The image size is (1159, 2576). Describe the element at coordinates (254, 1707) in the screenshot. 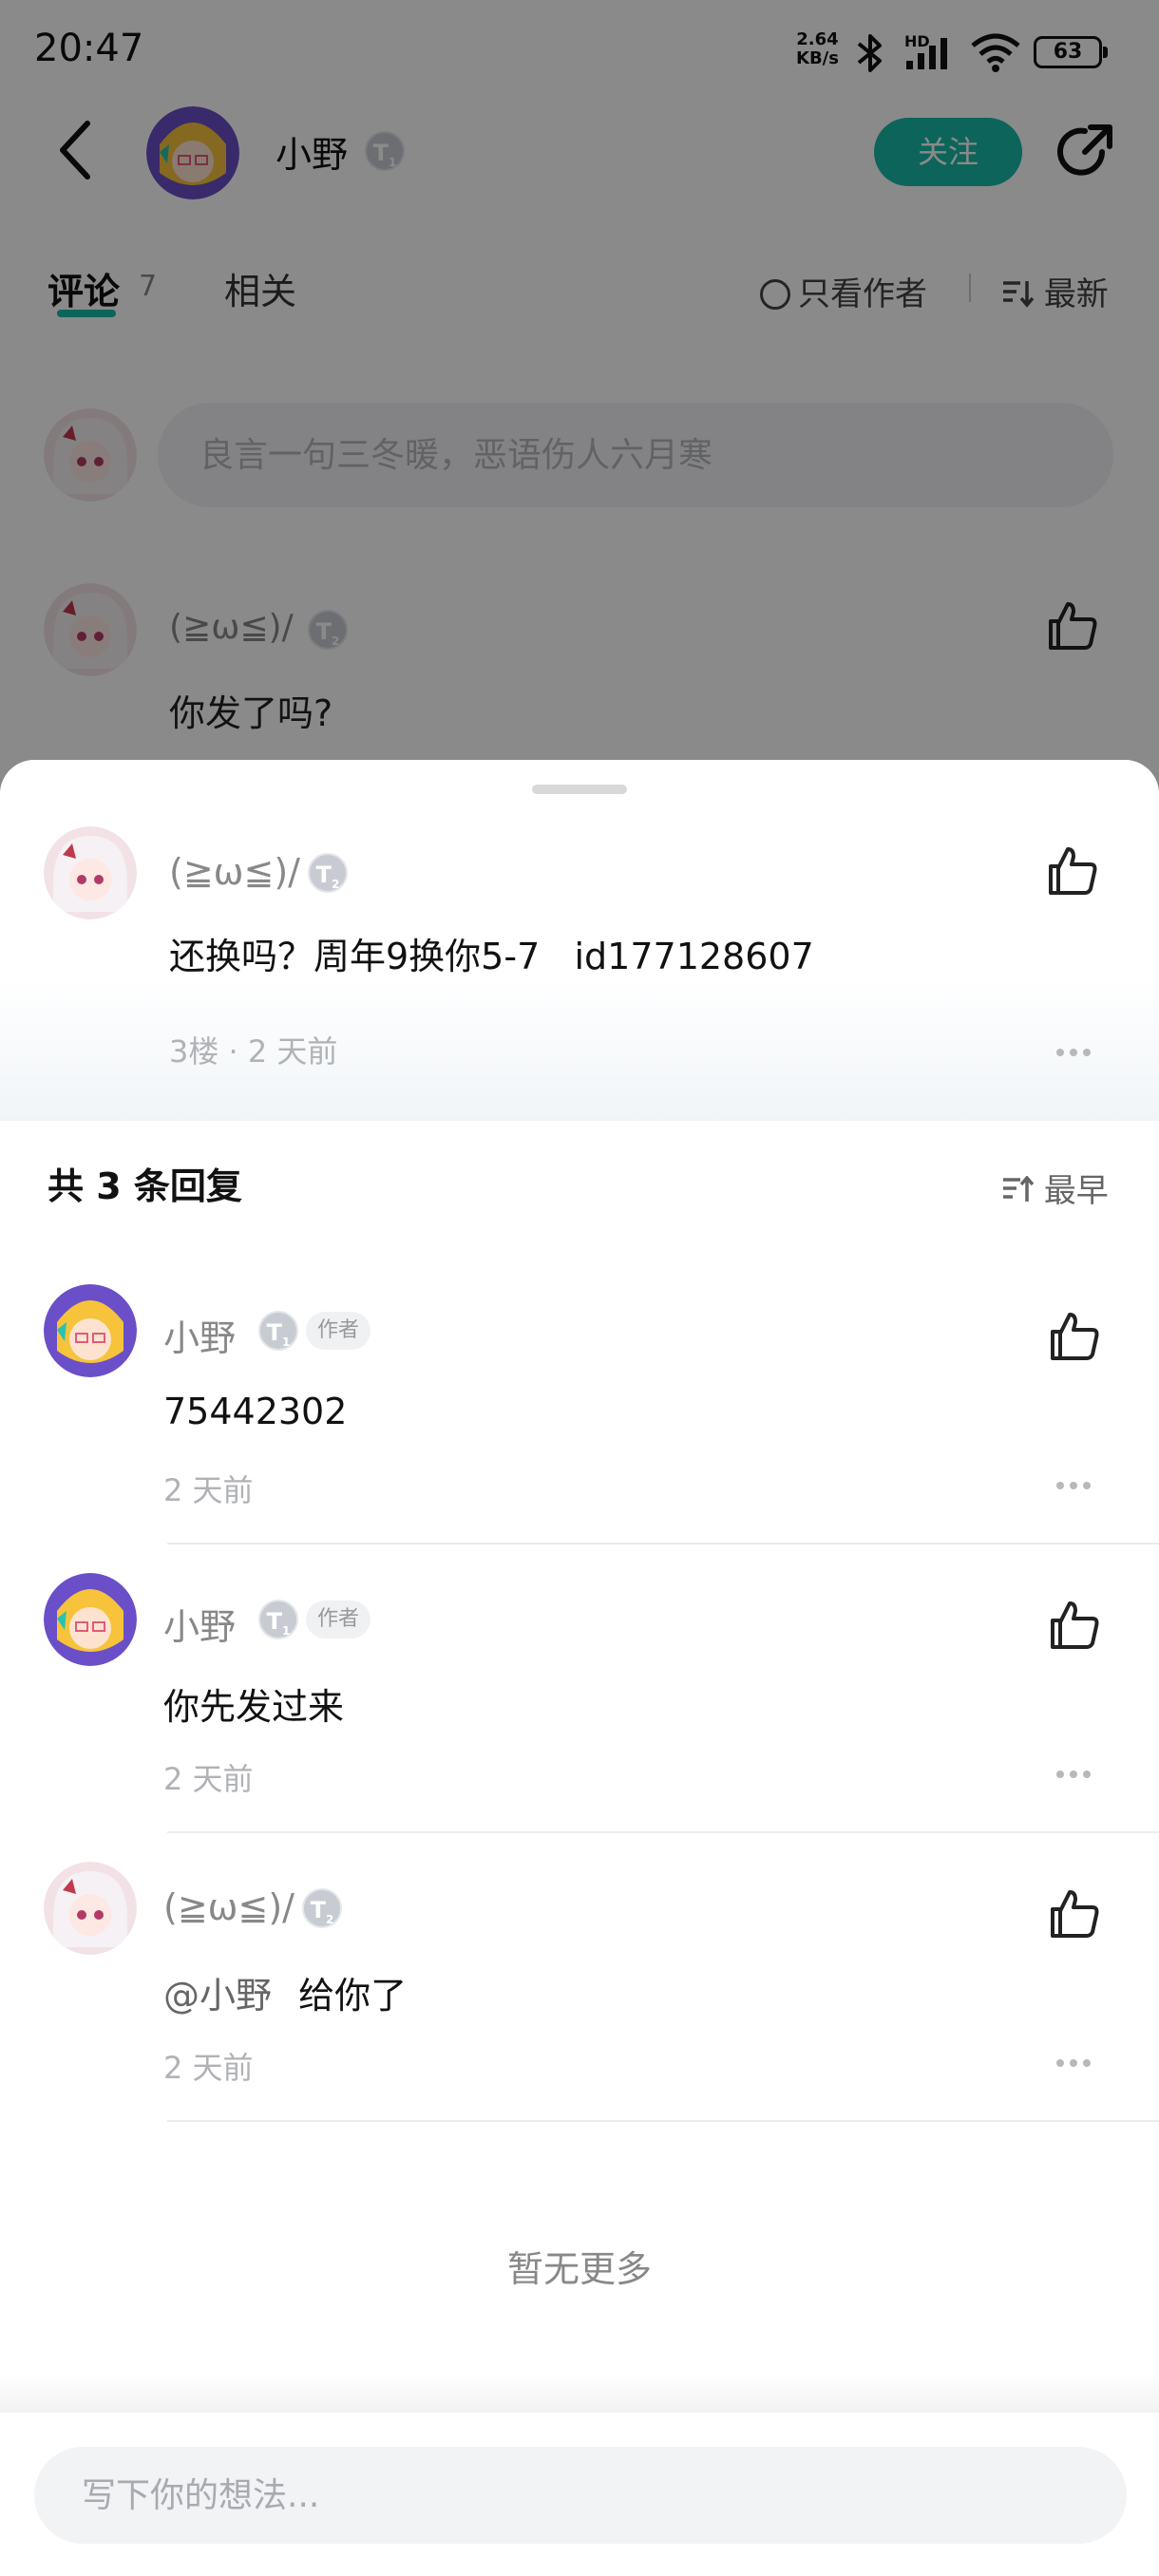

I see `reply-text: 你先发过来` at that location.